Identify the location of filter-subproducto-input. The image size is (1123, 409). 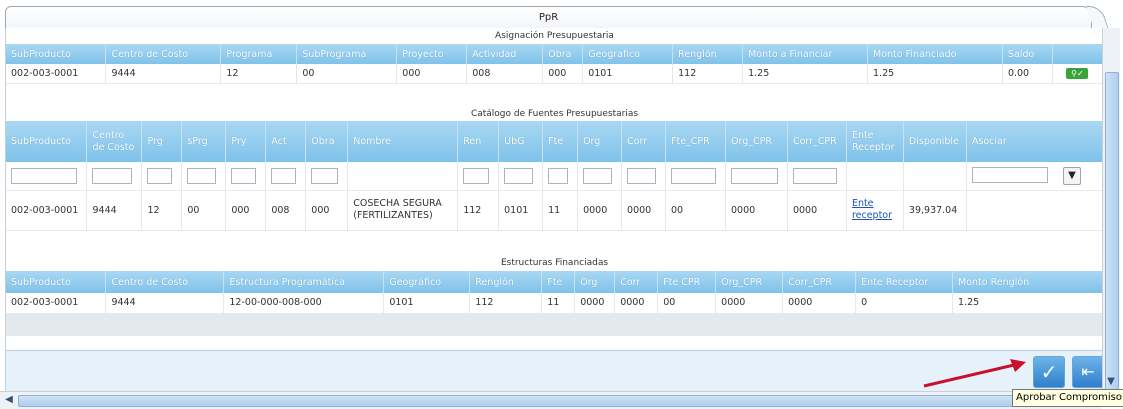
(44, 175).